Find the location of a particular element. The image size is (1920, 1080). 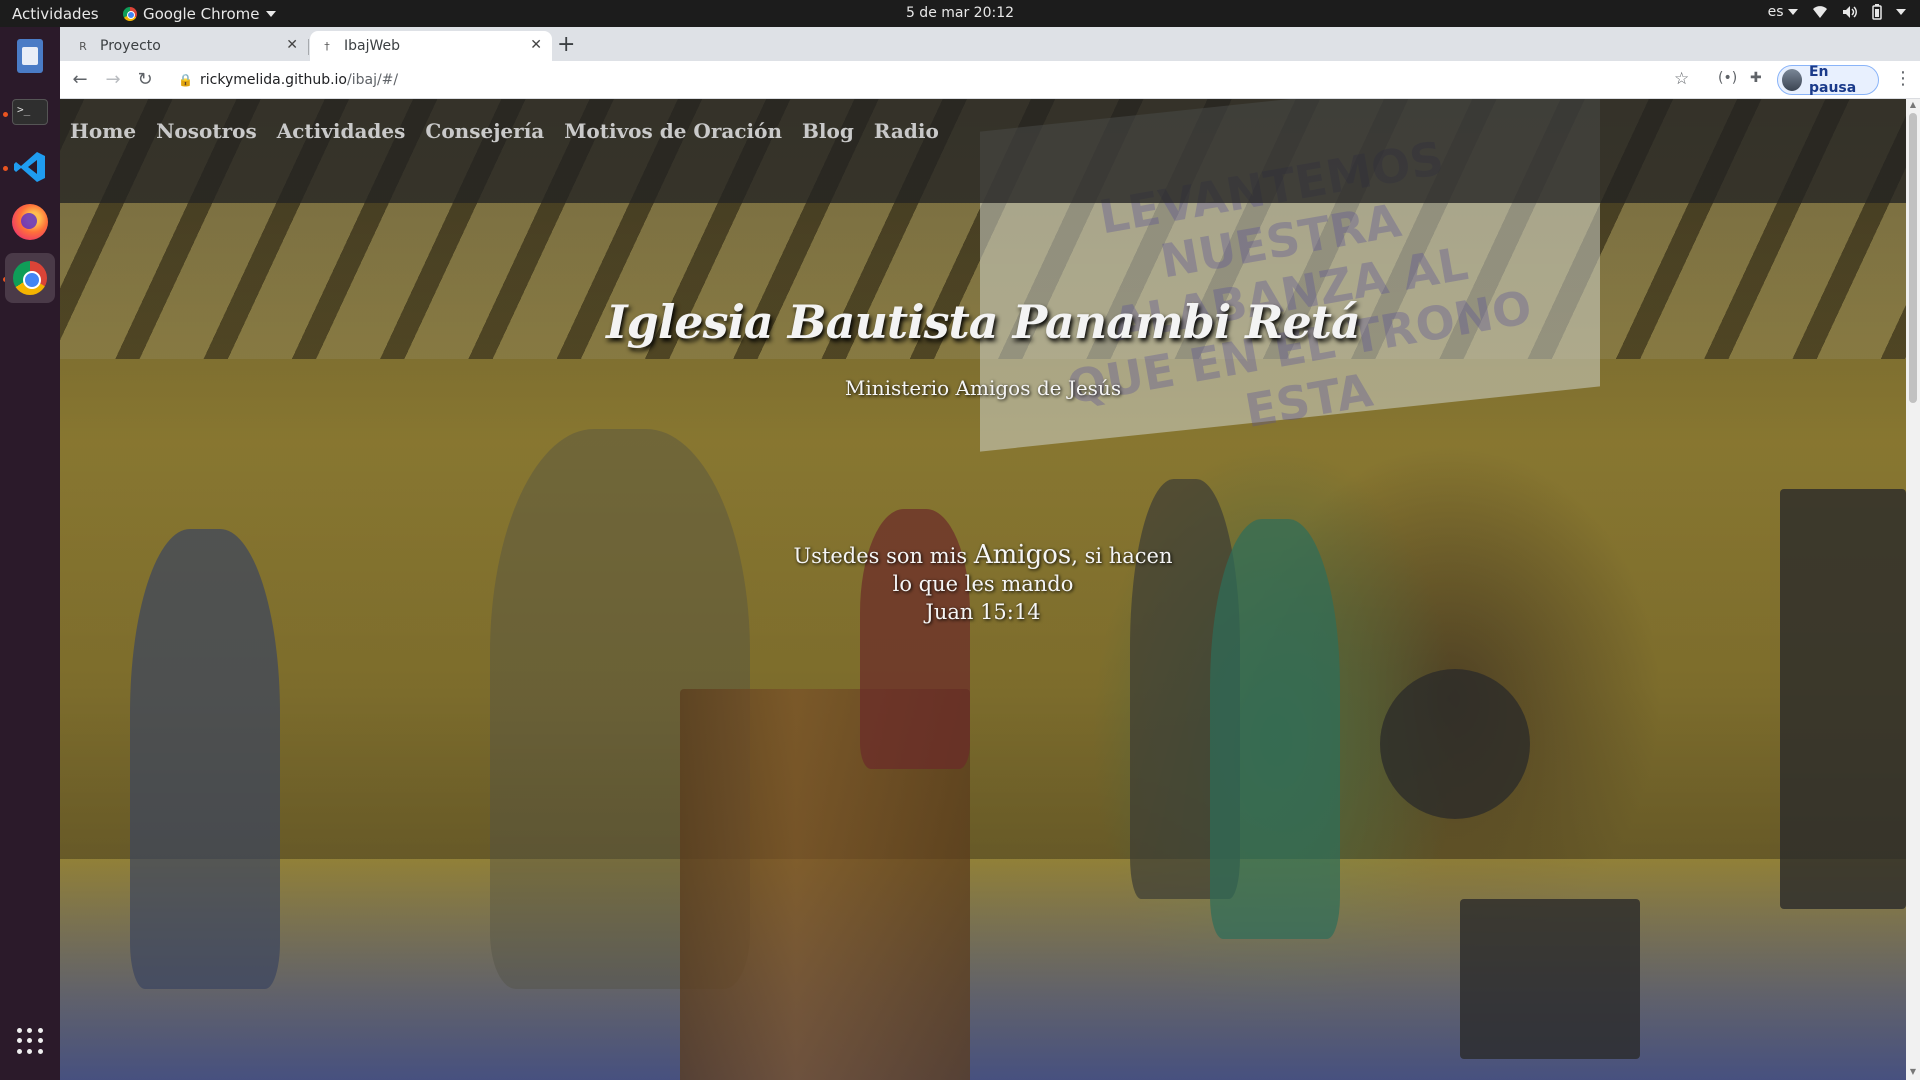

bookmark-star-icon: ☆ is located at coordinates (1681, 79).